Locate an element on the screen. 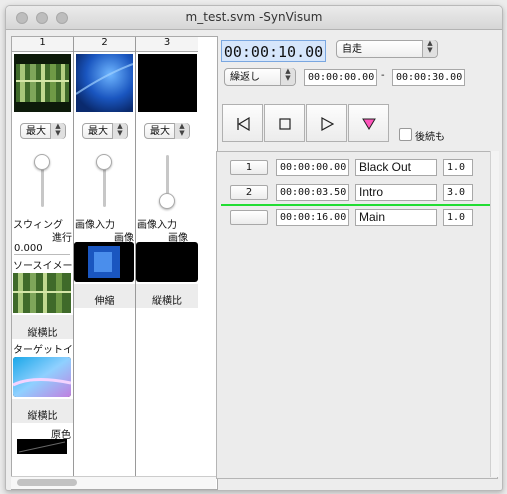  channel-thumbnail-bamboo is located at coordinates (42, 83).